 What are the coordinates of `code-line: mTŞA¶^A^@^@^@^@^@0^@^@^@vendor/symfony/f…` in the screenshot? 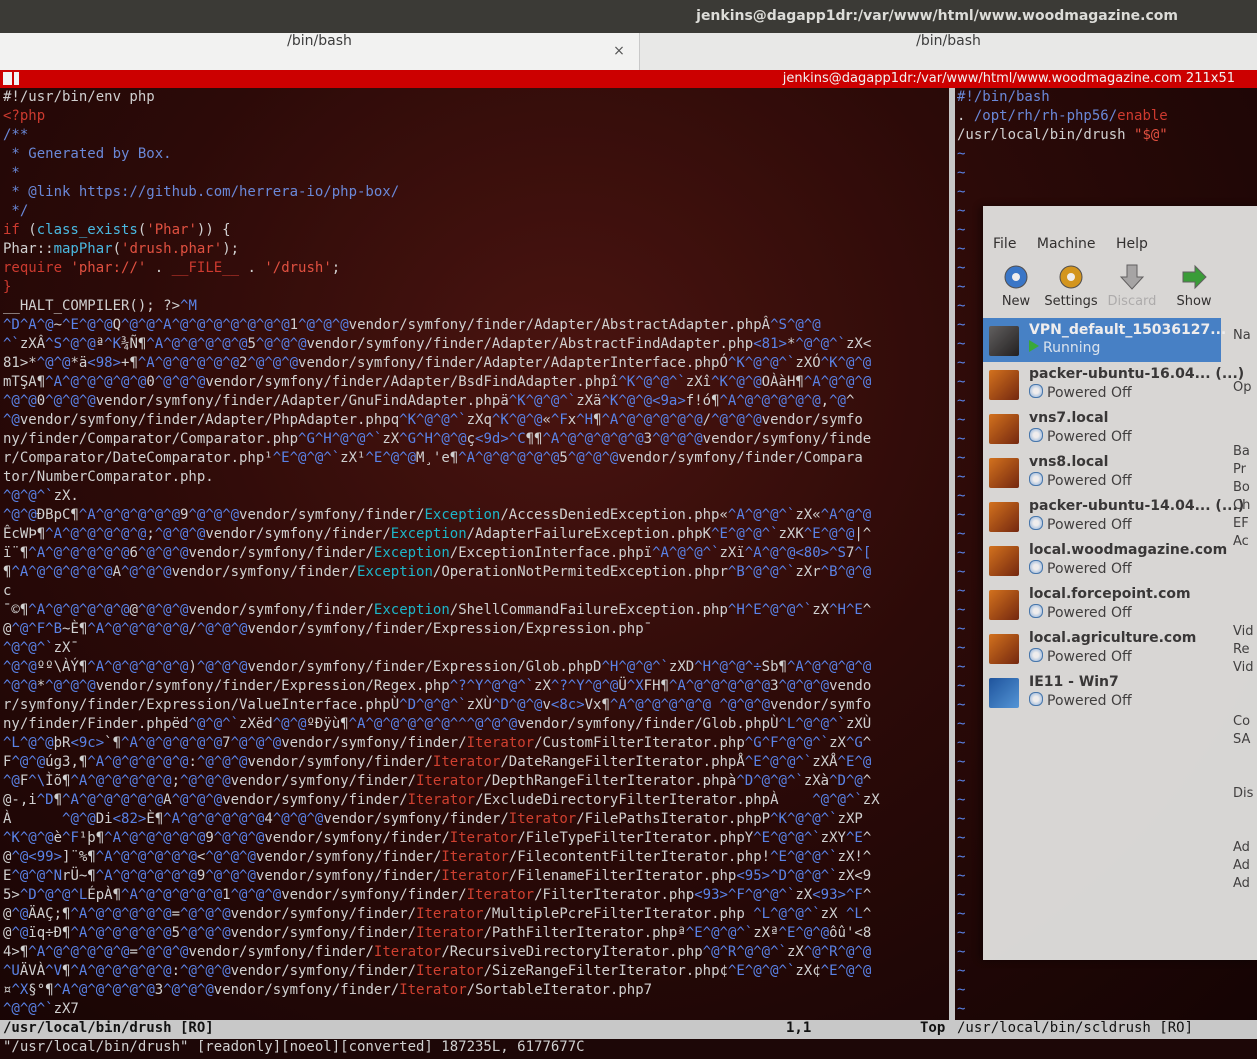 It's located at (437, 382).